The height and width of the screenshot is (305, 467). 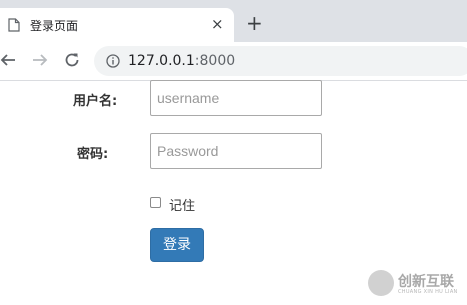 What do you see at coordinates (8, 60) in the screenshot?
I see `arrow-left-icon` at bounding box center [8, 60].